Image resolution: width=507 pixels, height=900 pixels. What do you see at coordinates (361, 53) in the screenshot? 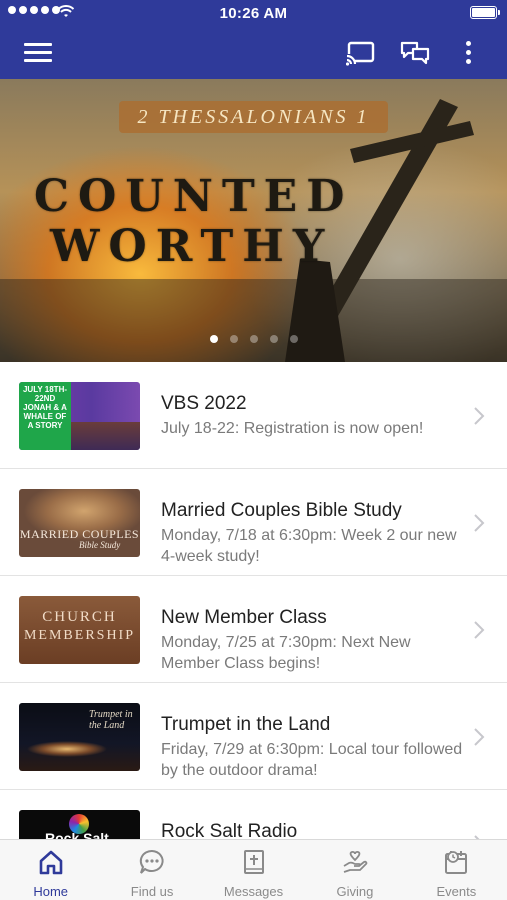
I see `cast-icon` at bounding box center [361, 53].